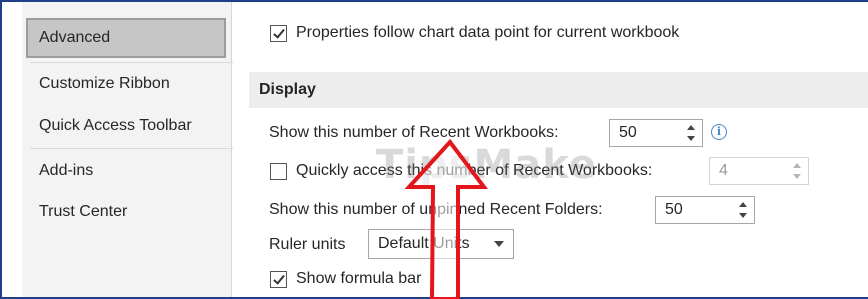 The image size is (868, 299). Describe the element at coordinates (278, 171) in the screenshot. I see `quick-access-checkbox` at that location.